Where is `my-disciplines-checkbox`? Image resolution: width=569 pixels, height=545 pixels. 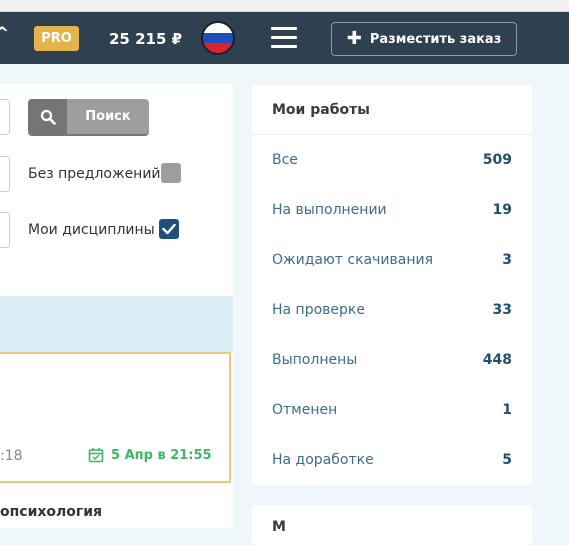 my-disciplines-checkbox is located at coordinates (169, 229).